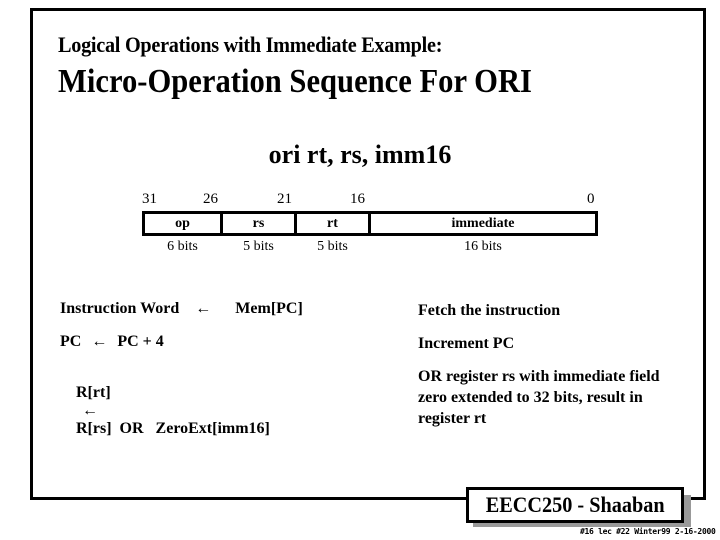  Describe the element at coordinates (489, 310) in the screenshot. I see `step-description: Fetch the instruction` at that location.